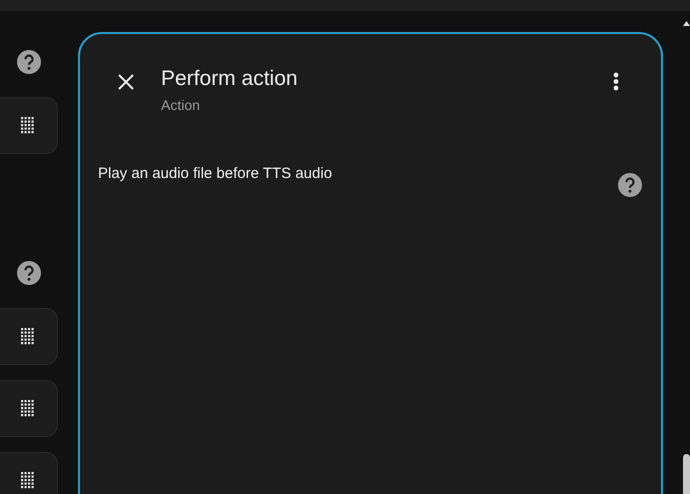 The height and width of the screenshot is (494, 690). I want to click on close-icon, so click(126, 82).